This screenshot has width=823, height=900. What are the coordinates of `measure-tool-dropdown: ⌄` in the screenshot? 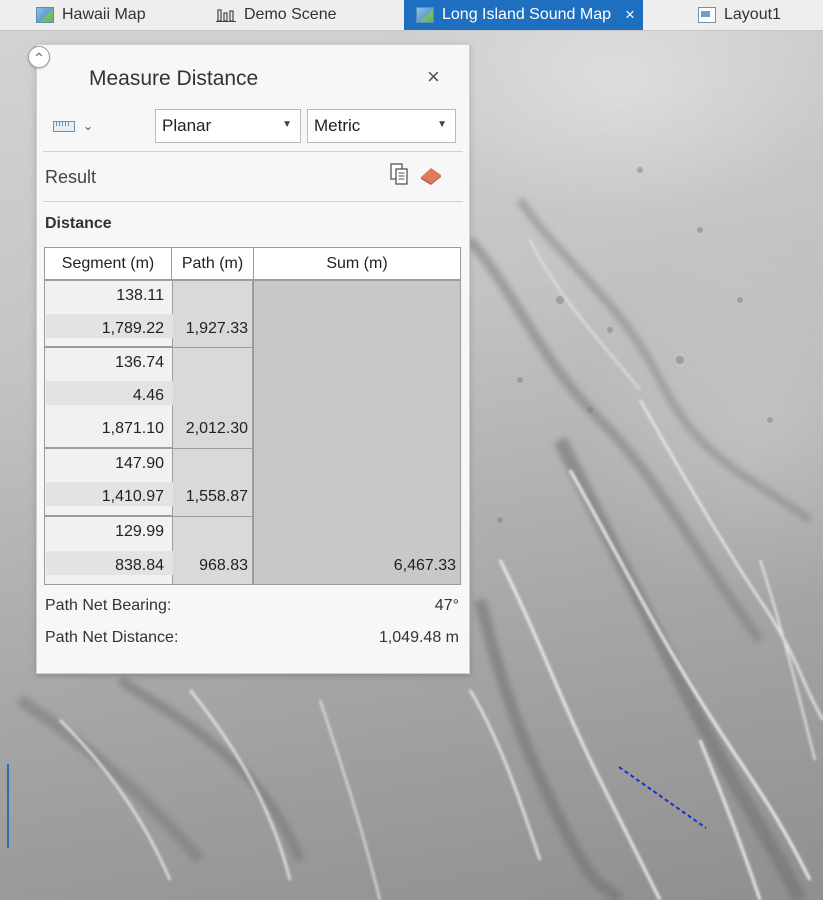 It's located at (73, 126).